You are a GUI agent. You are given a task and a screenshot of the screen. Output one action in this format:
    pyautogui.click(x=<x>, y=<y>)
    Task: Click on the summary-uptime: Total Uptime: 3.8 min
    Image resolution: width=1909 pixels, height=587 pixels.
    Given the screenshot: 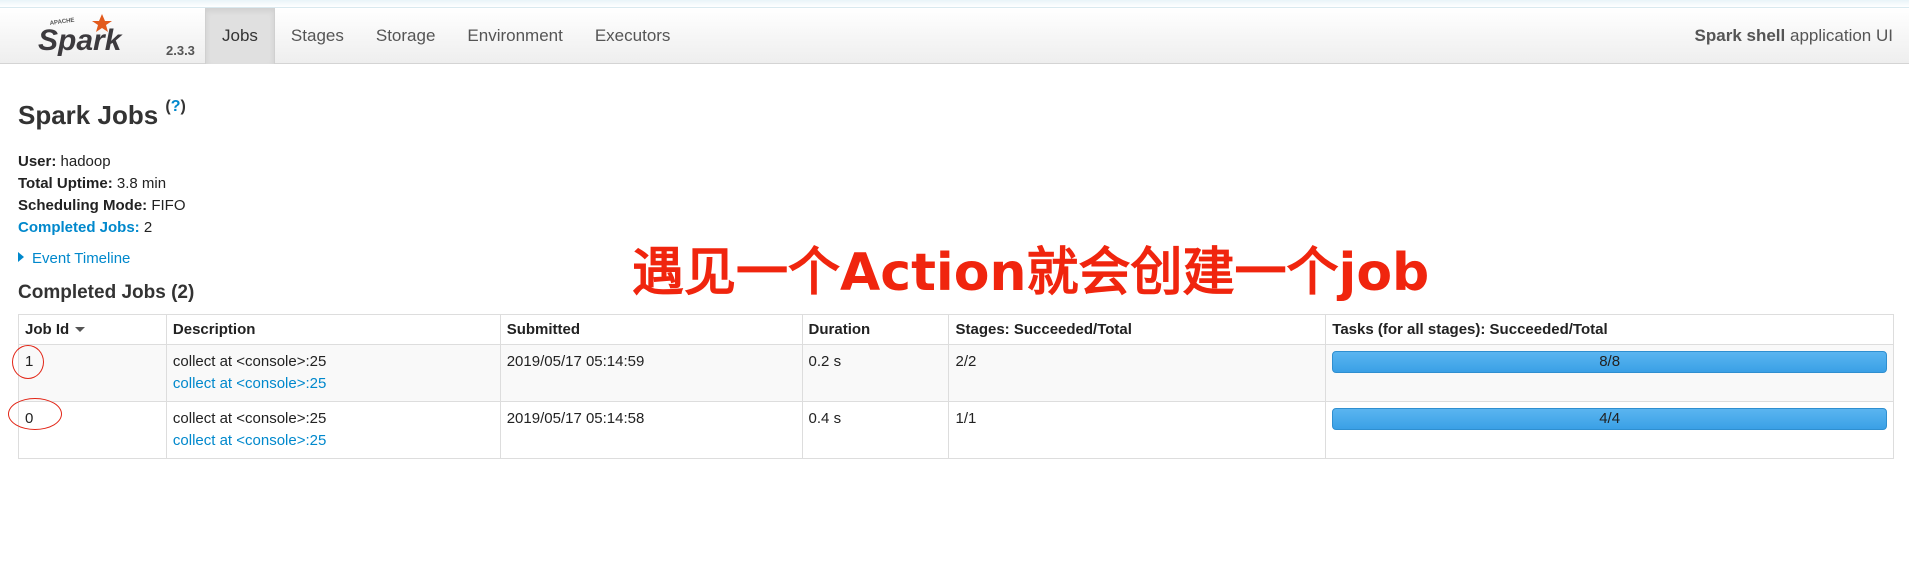 What is the action you would take?
    pyautogui.click(x=102, y=184)
    